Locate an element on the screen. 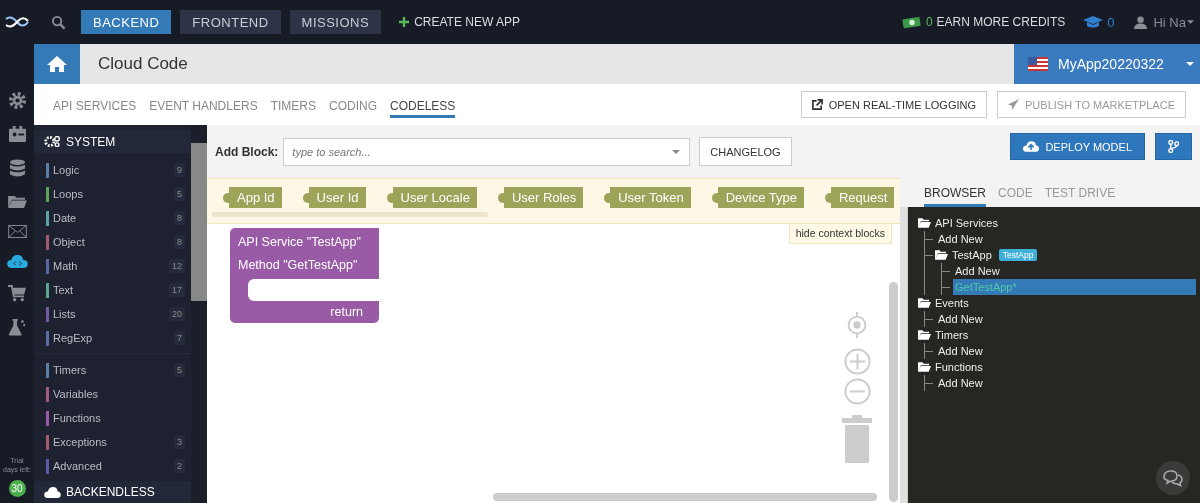 The width and height of the screenshot is (1200, 503). category-label: Math is located at coordinates (66, 266).